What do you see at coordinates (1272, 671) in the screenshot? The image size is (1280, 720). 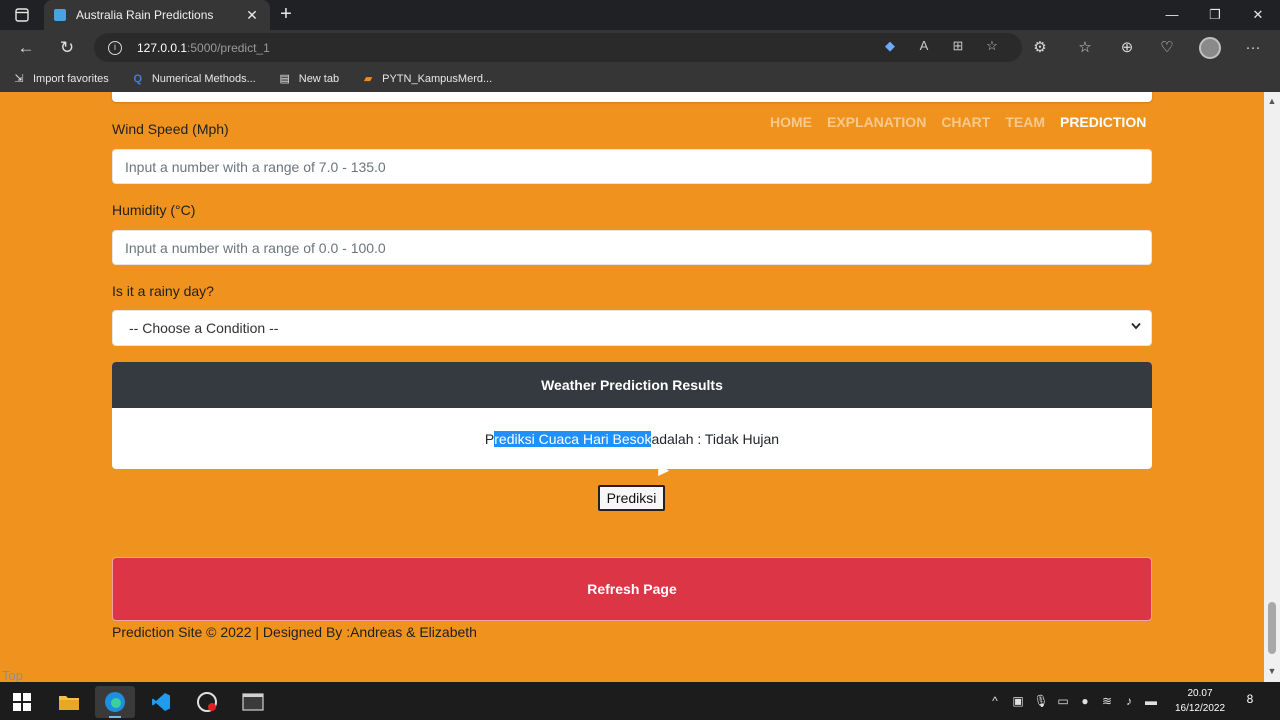 I see `scroll-down-icon: ▼` at bounding box center [1272, 671].